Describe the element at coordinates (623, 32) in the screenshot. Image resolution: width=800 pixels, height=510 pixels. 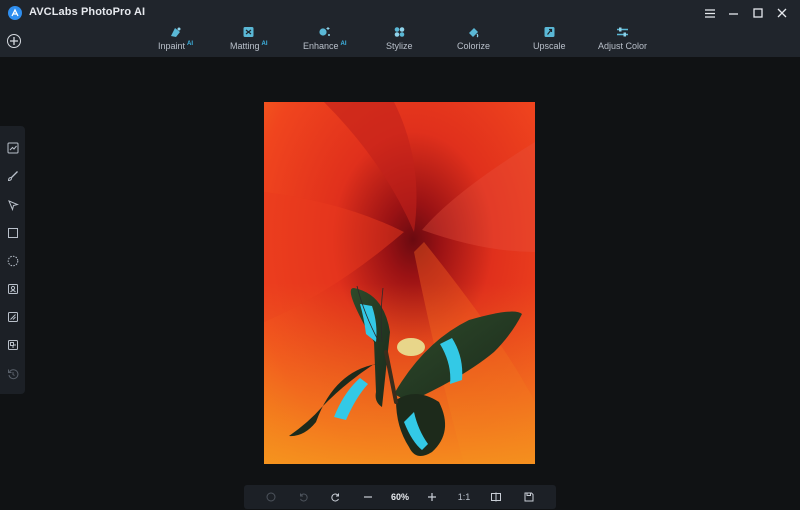
I see `adjust-color-icon` at that location.